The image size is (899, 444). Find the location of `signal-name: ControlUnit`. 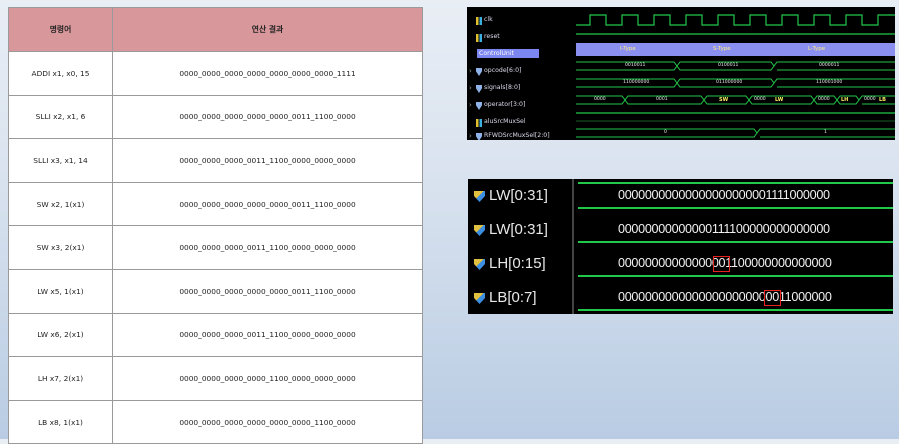

signal-name: ControlUnit is located at coordinates (508, 53).